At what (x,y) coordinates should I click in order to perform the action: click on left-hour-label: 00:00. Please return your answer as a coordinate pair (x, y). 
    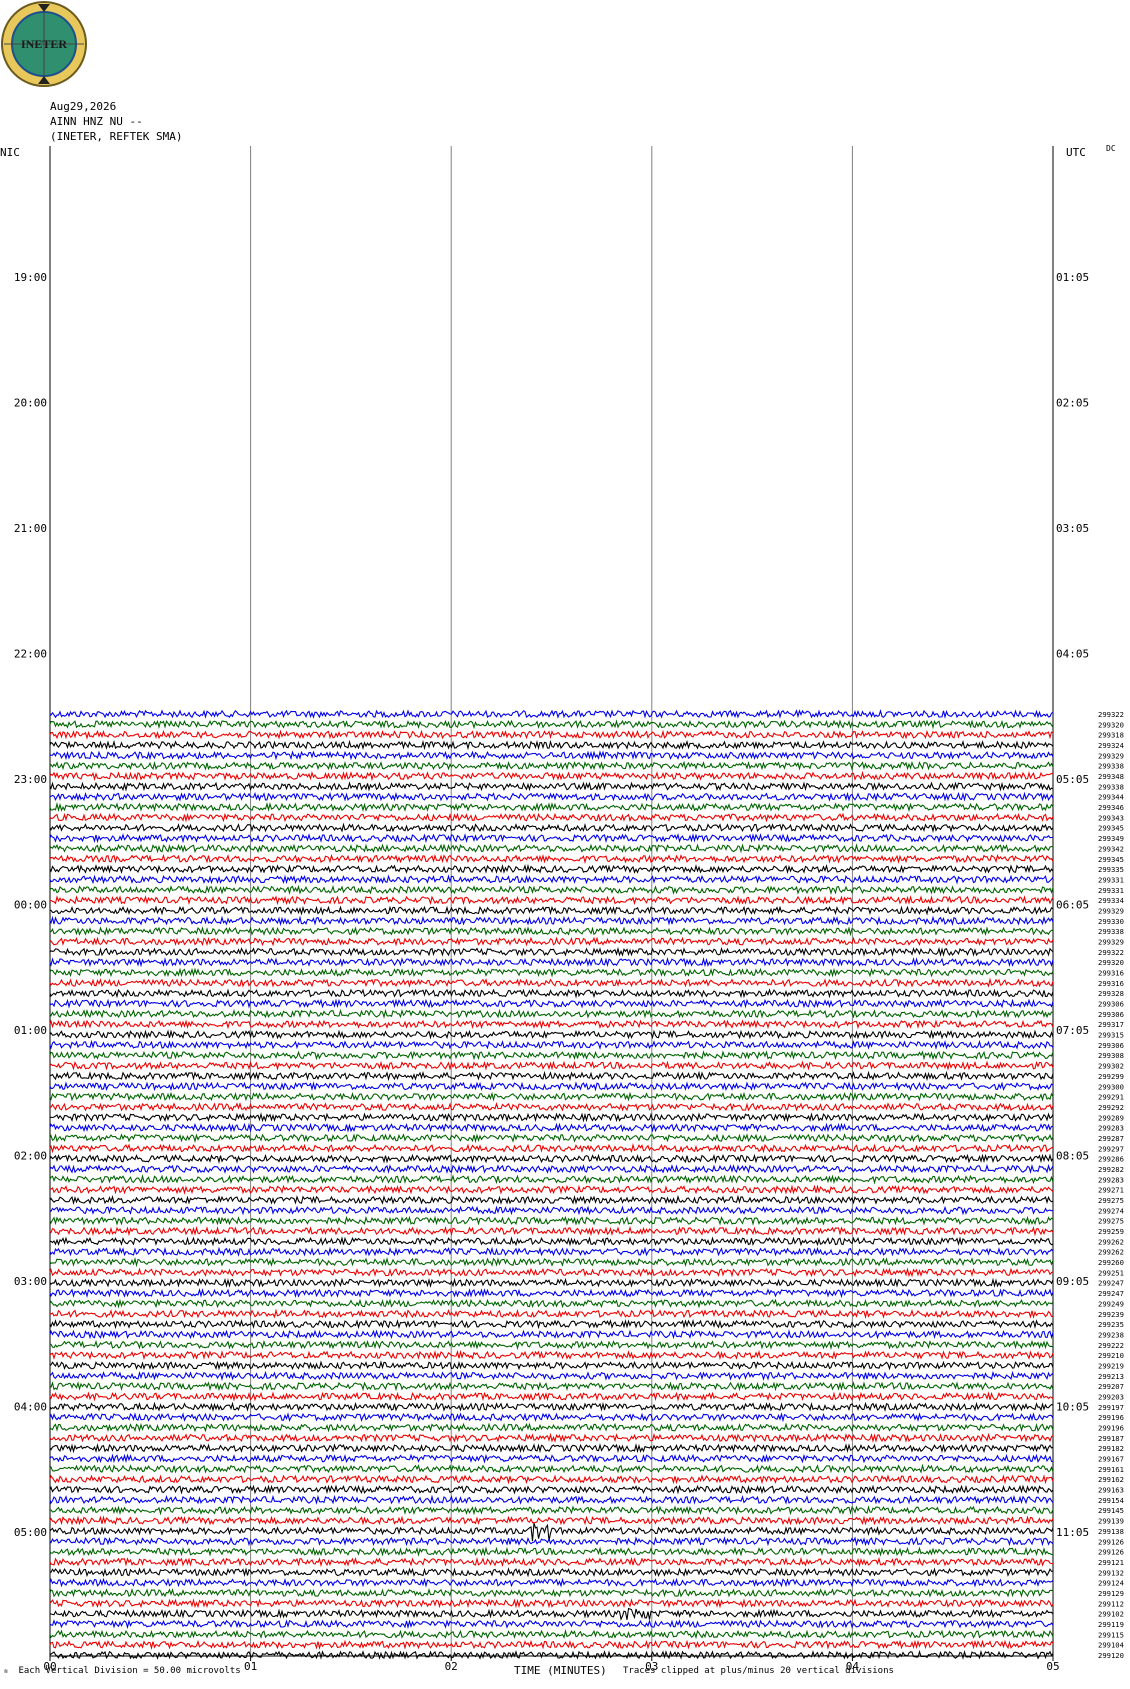
    Looking at the image, I should click on (30, 905).